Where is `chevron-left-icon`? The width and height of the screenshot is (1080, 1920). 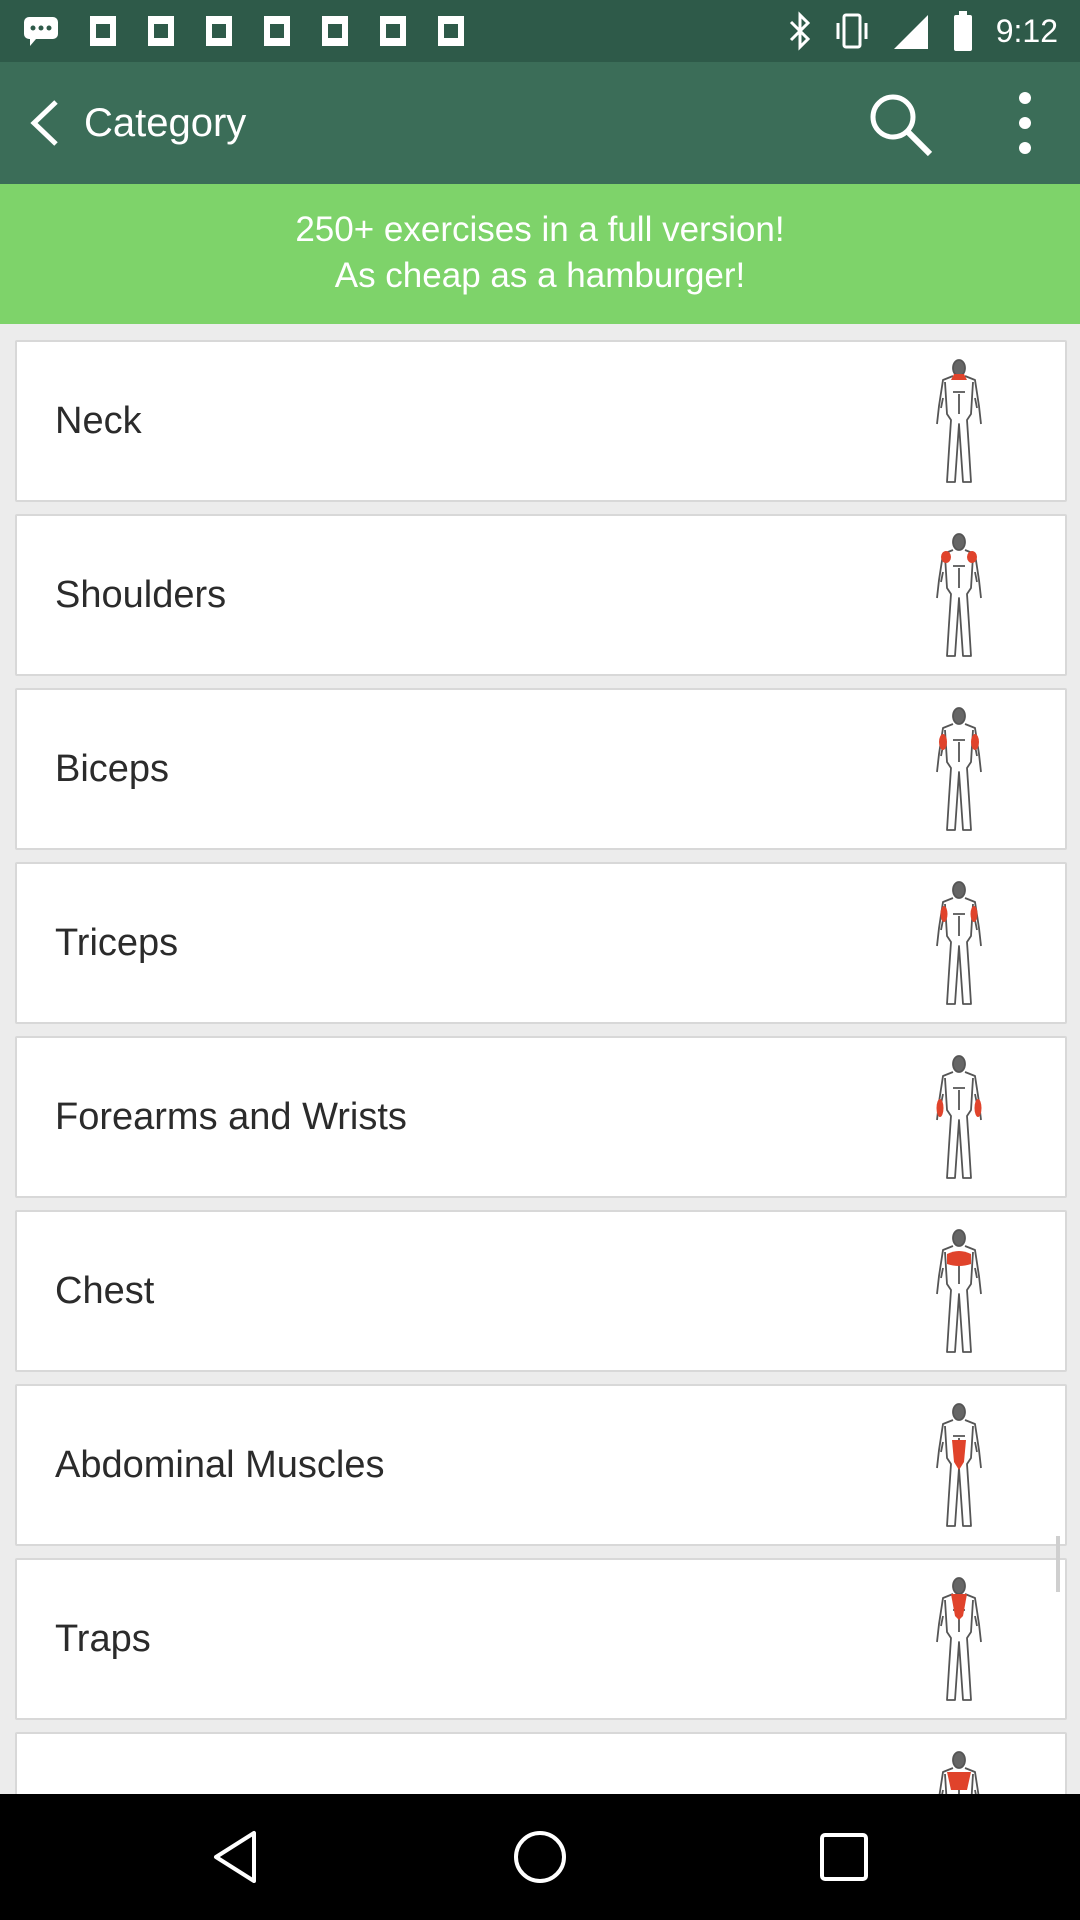 chevron-left-icon is located at coordinates (44, 123).